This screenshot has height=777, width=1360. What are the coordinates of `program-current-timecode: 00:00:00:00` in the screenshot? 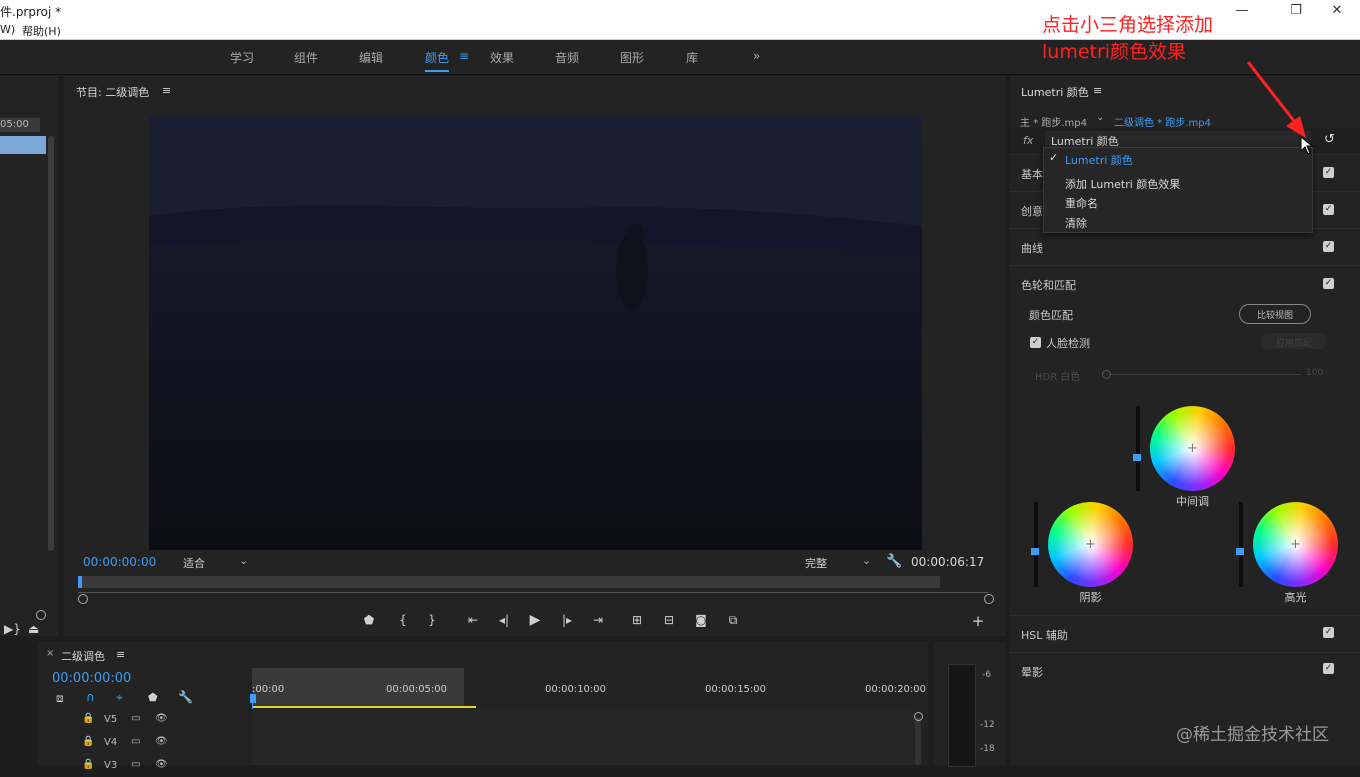 It's located at (119, 562).